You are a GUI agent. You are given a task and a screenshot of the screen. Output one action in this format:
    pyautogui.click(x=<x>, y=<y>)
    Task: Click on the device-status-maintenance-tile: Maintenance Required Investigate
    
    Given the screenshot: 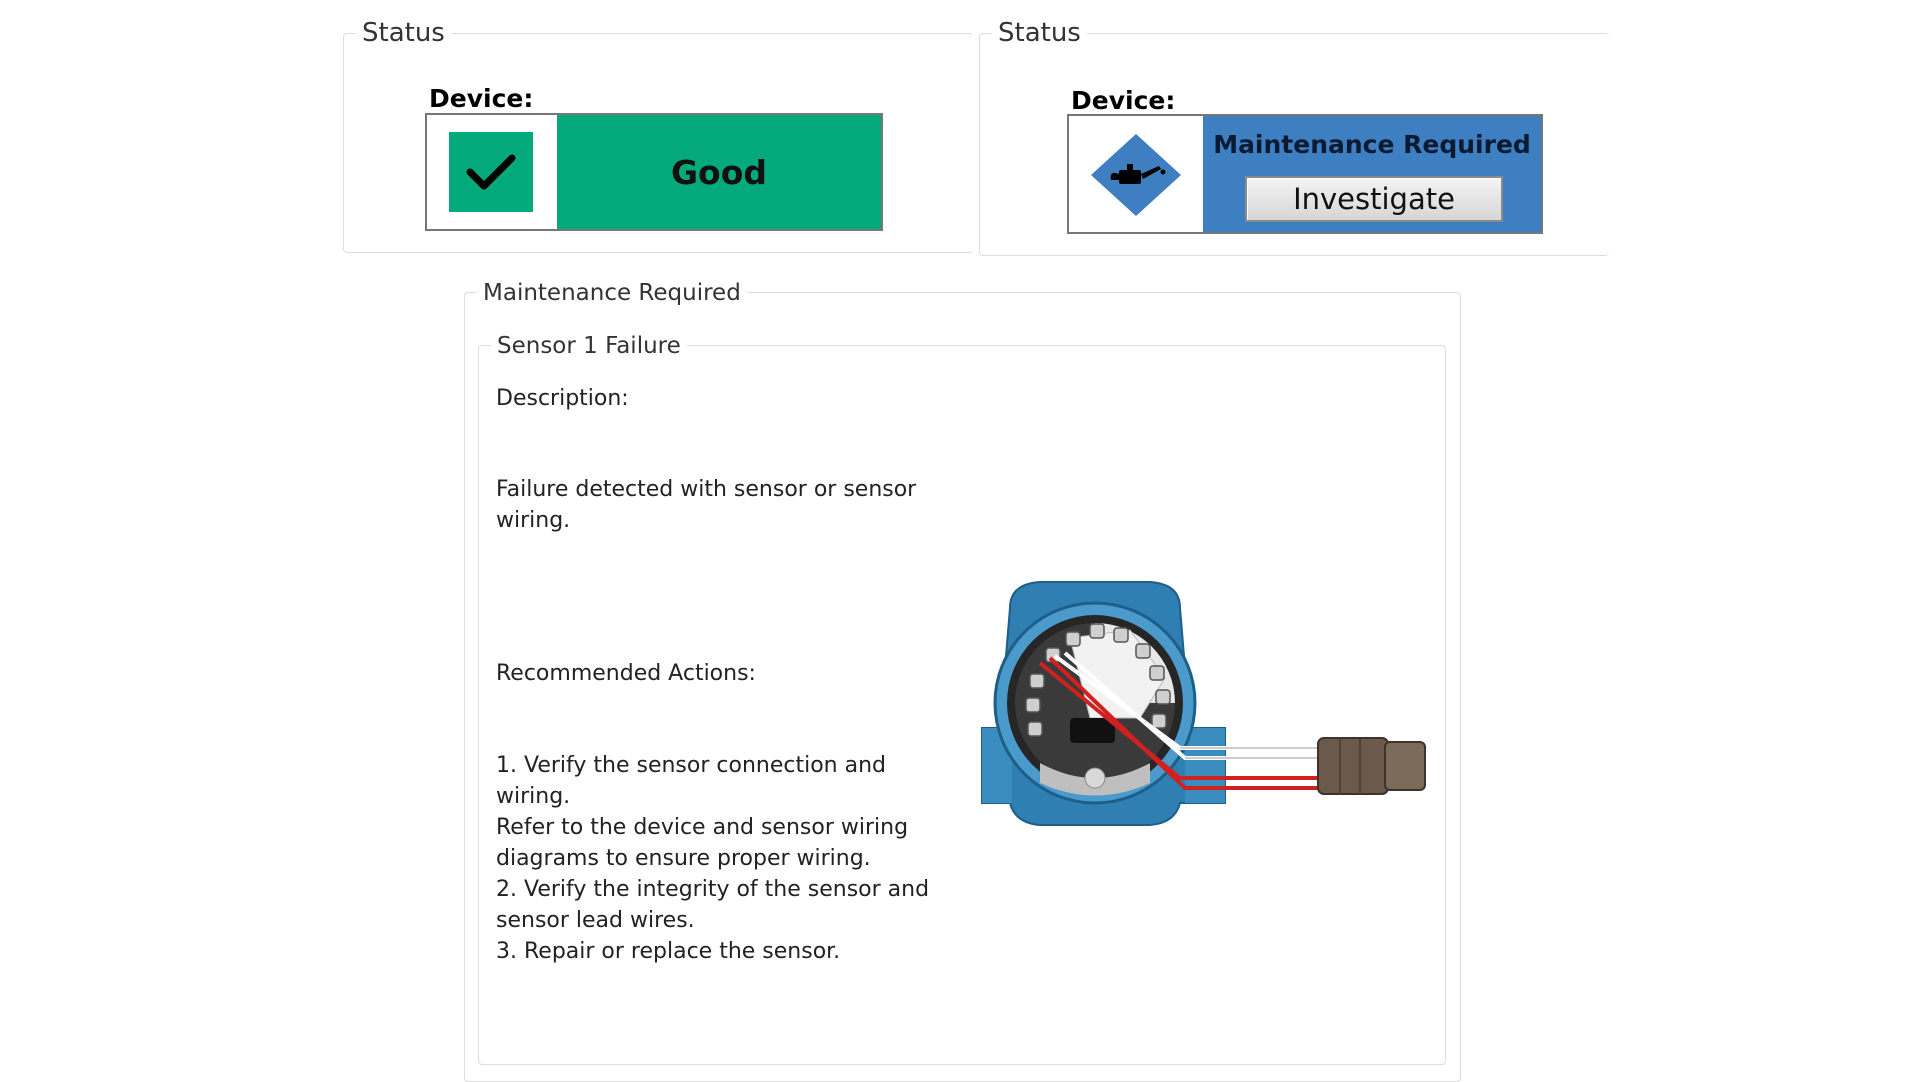 What is the action you would take?
    pyautogui.click(x=1305, y=174)
    